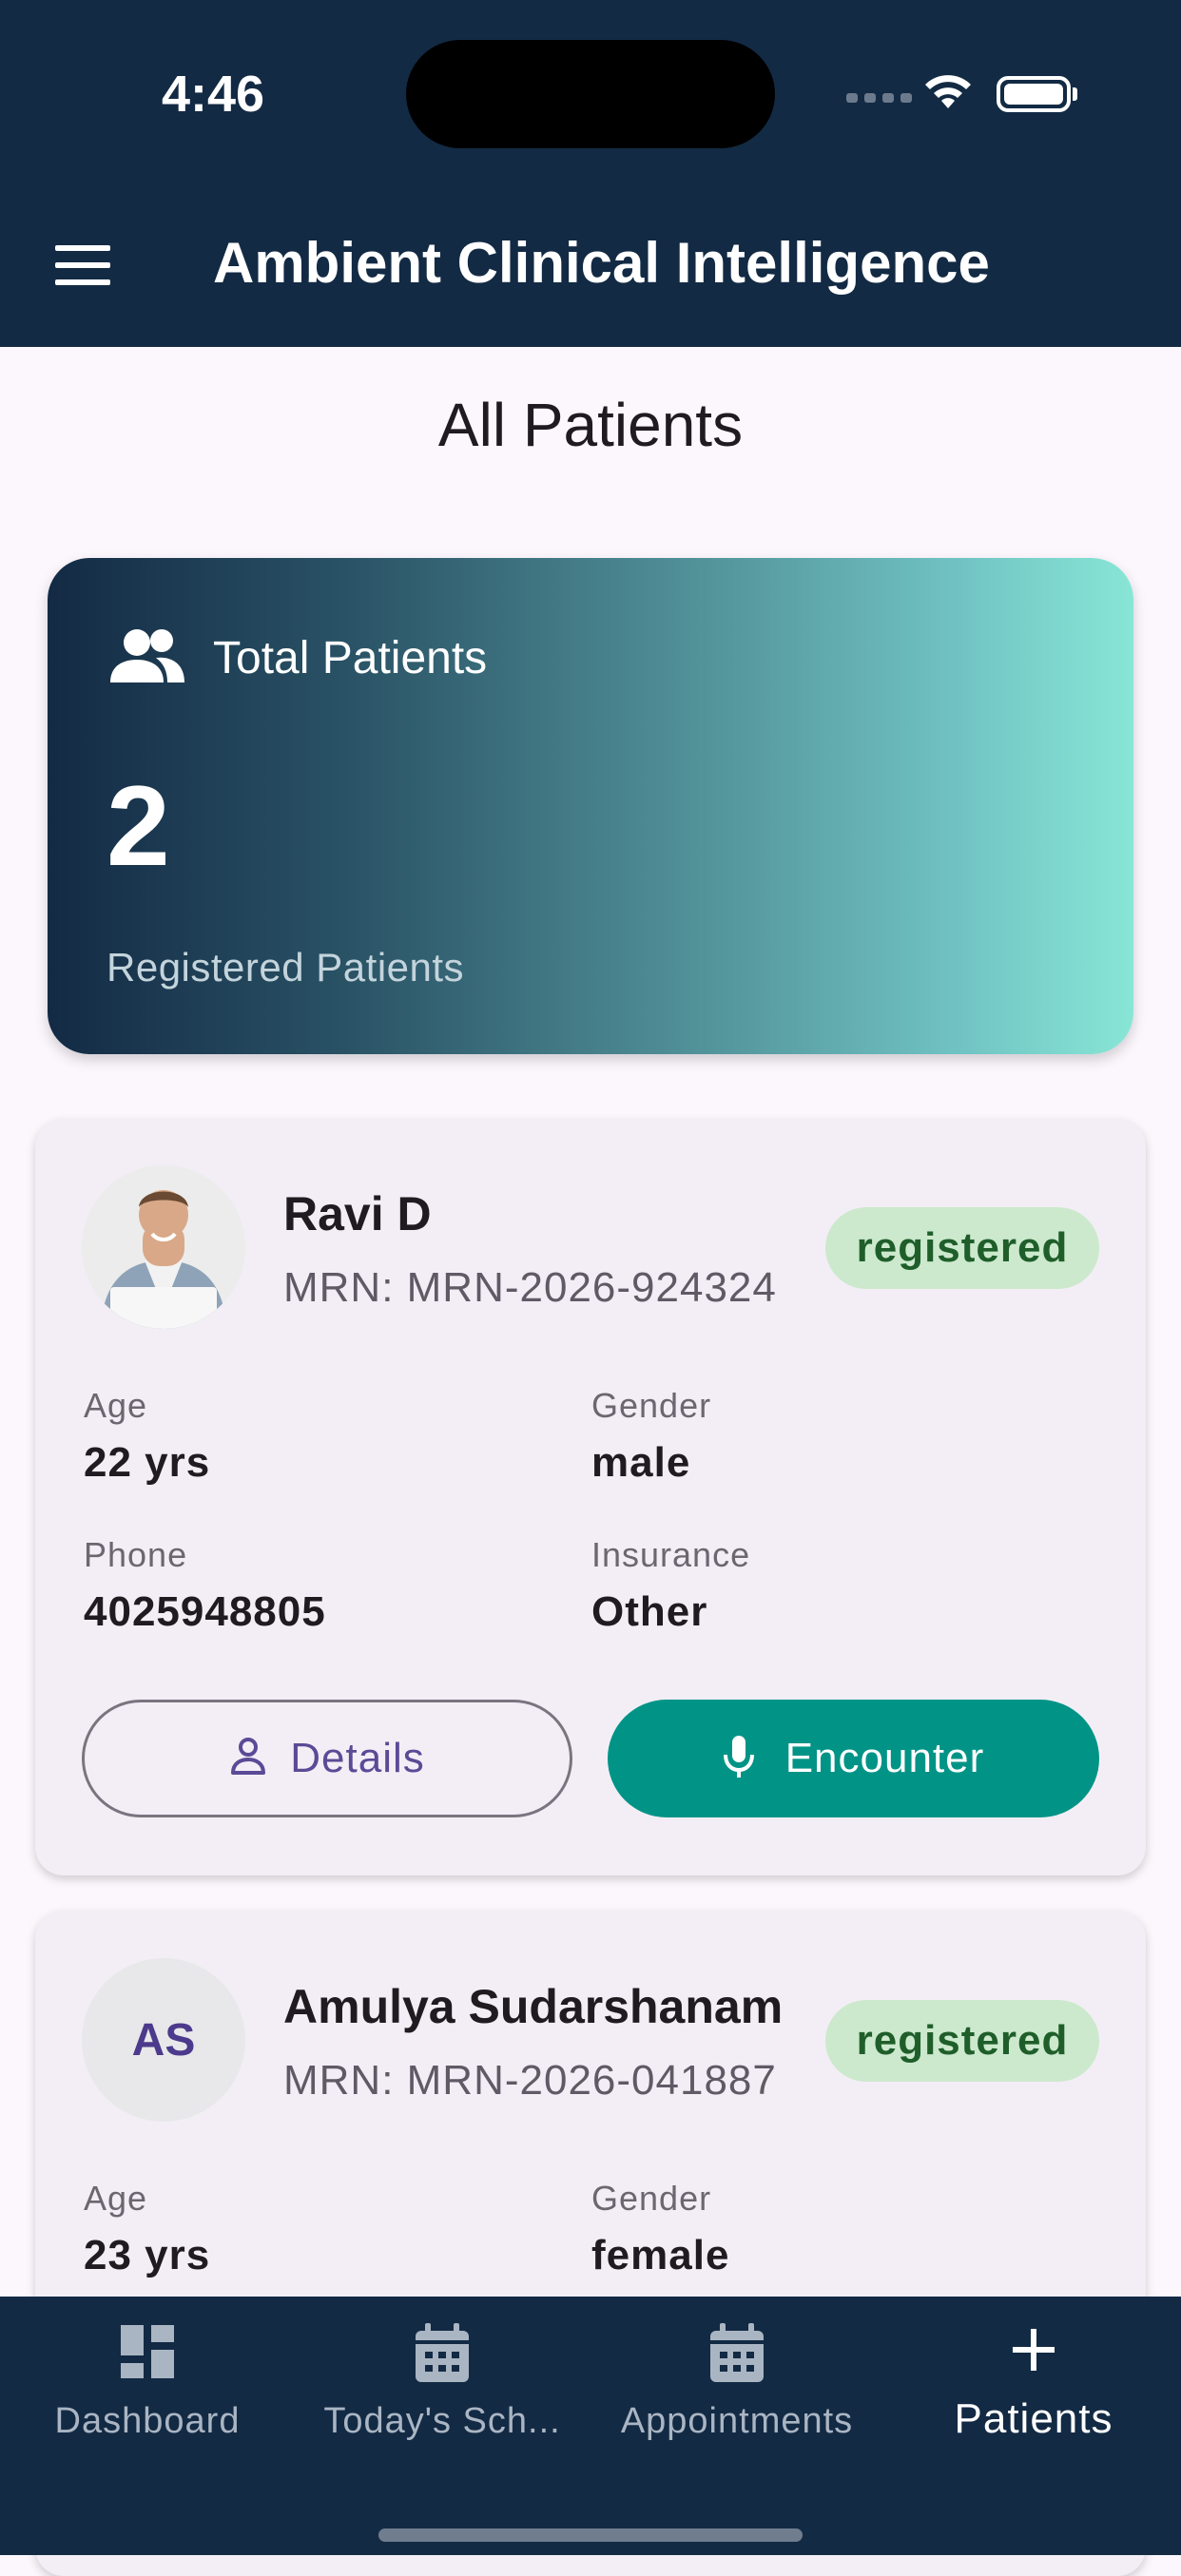 The width and height of the screenshot is (1181, 2576). I want to click on nav-item-patients: Patients, so click(1033, 2387).